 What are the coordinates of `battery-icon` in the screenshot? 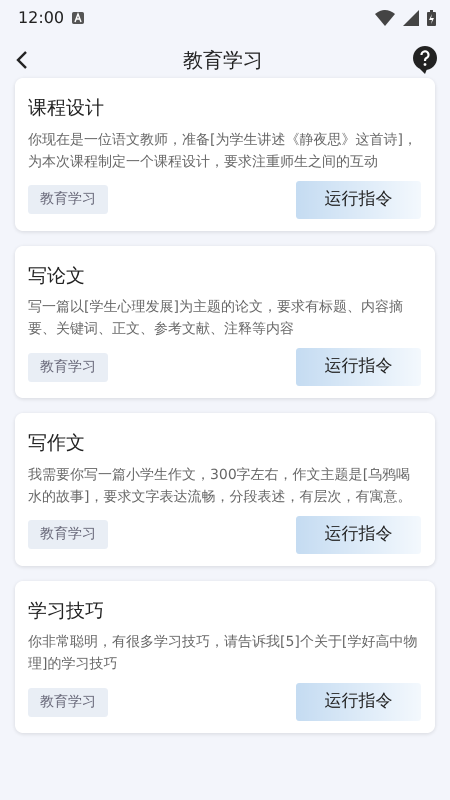 It's located at (431, 18).